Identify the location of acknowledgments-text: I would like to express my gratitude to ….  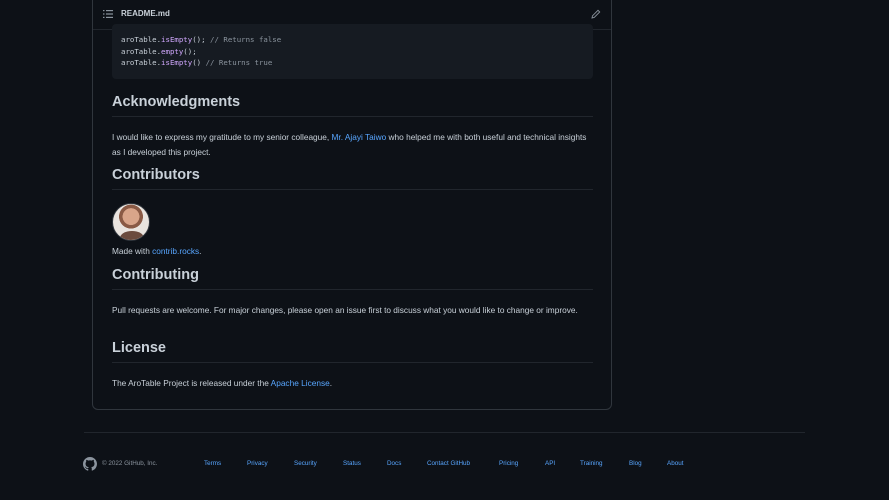
(349, 144).